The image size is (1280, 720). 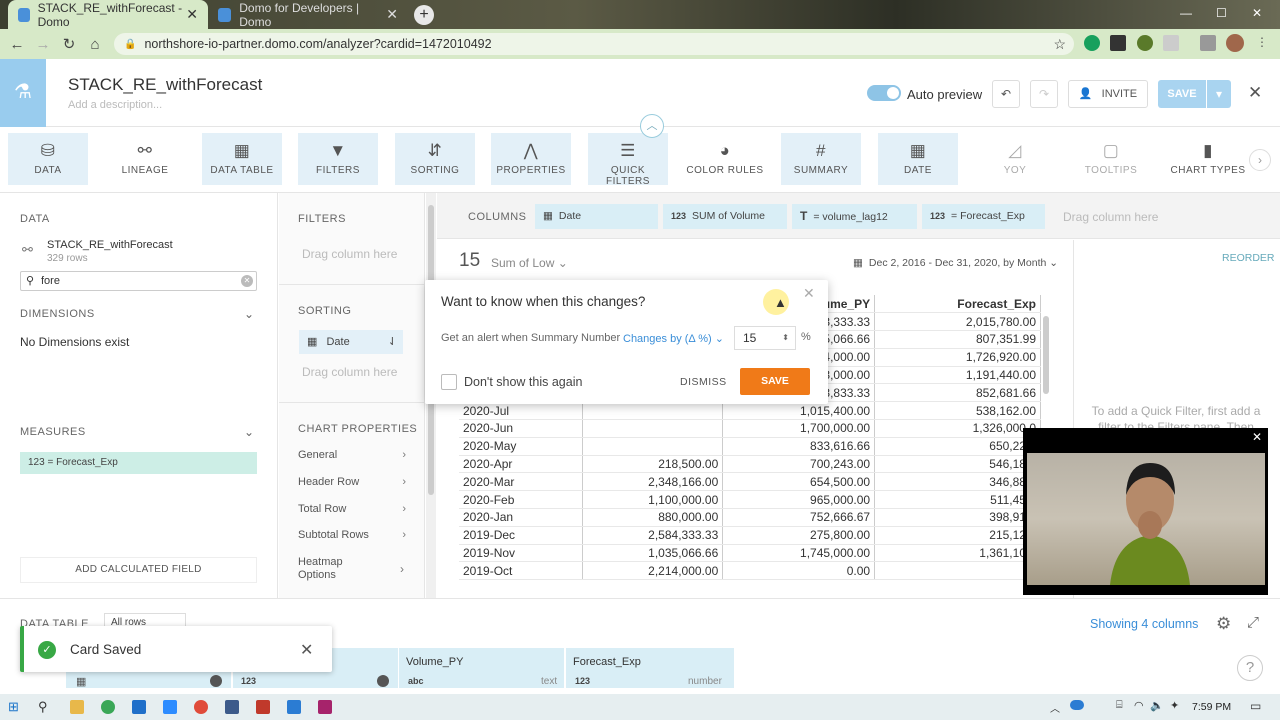 What do you see at coordinates (596, 216) in the screenshot?
I see `column-pill-date: ▦ Date` at bounding box center [596, 216].